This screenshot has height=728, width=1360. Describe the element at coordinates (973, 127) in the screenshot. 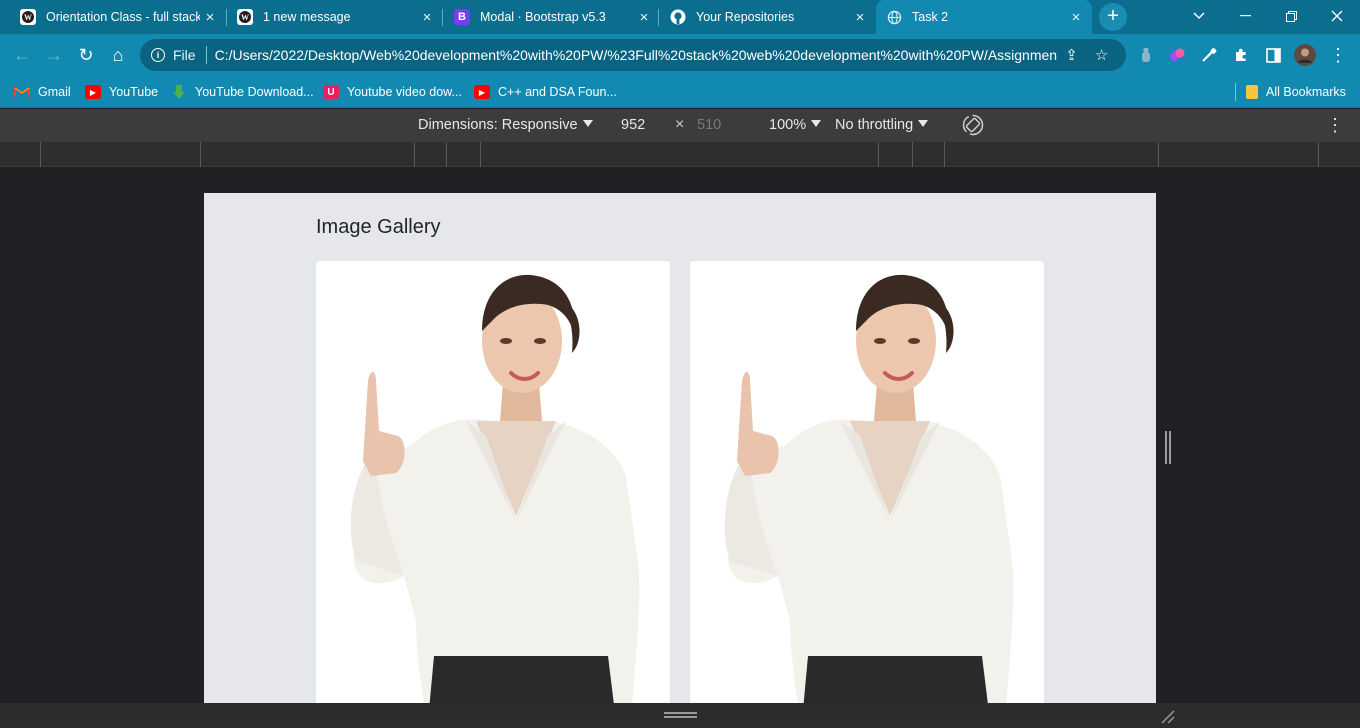

I see `rotate-icon` at that location.